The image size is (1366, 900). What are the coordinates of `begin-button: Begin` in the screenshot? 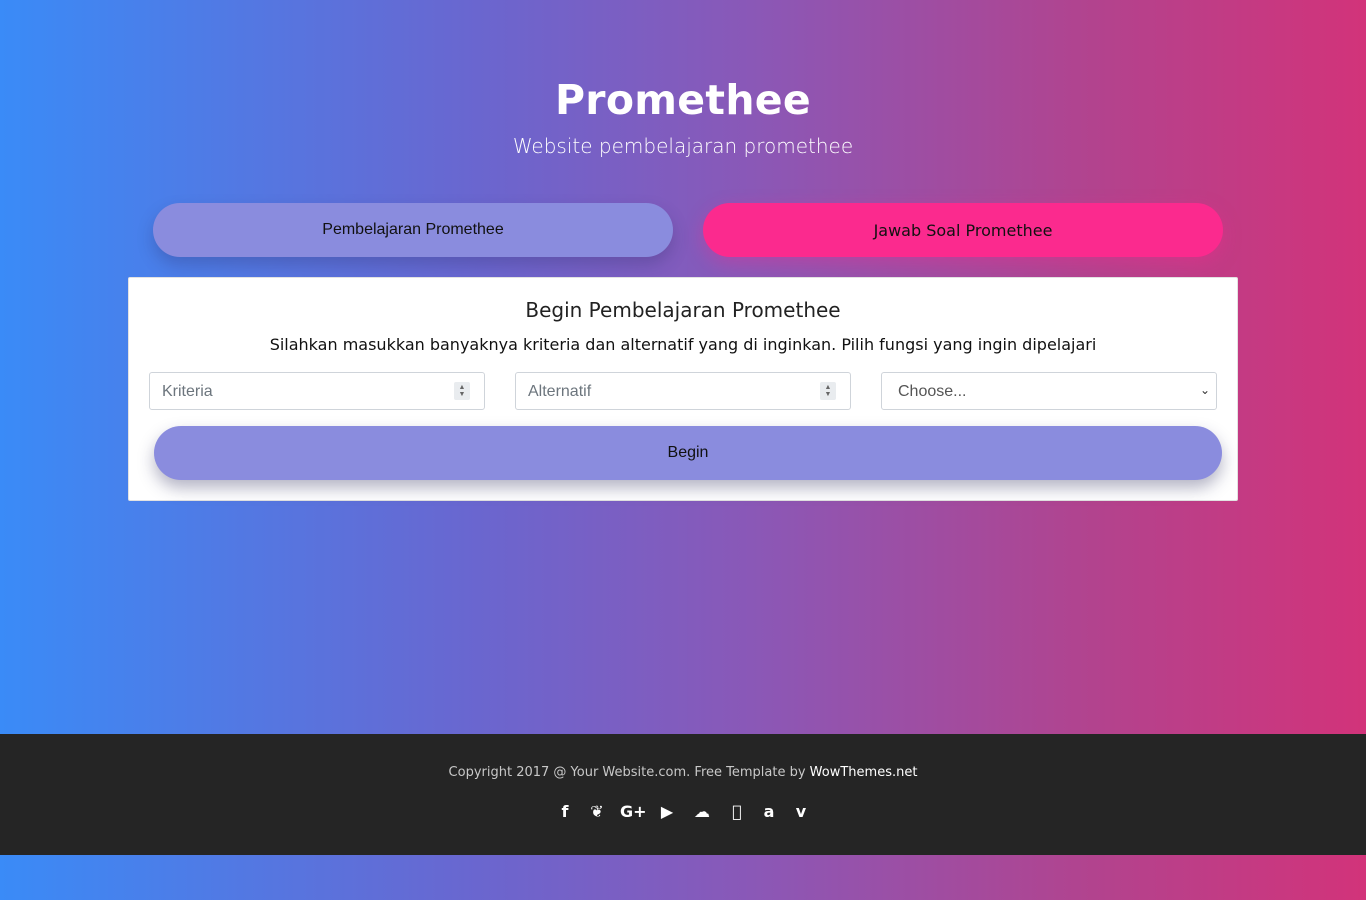 It's located at (688, 453).